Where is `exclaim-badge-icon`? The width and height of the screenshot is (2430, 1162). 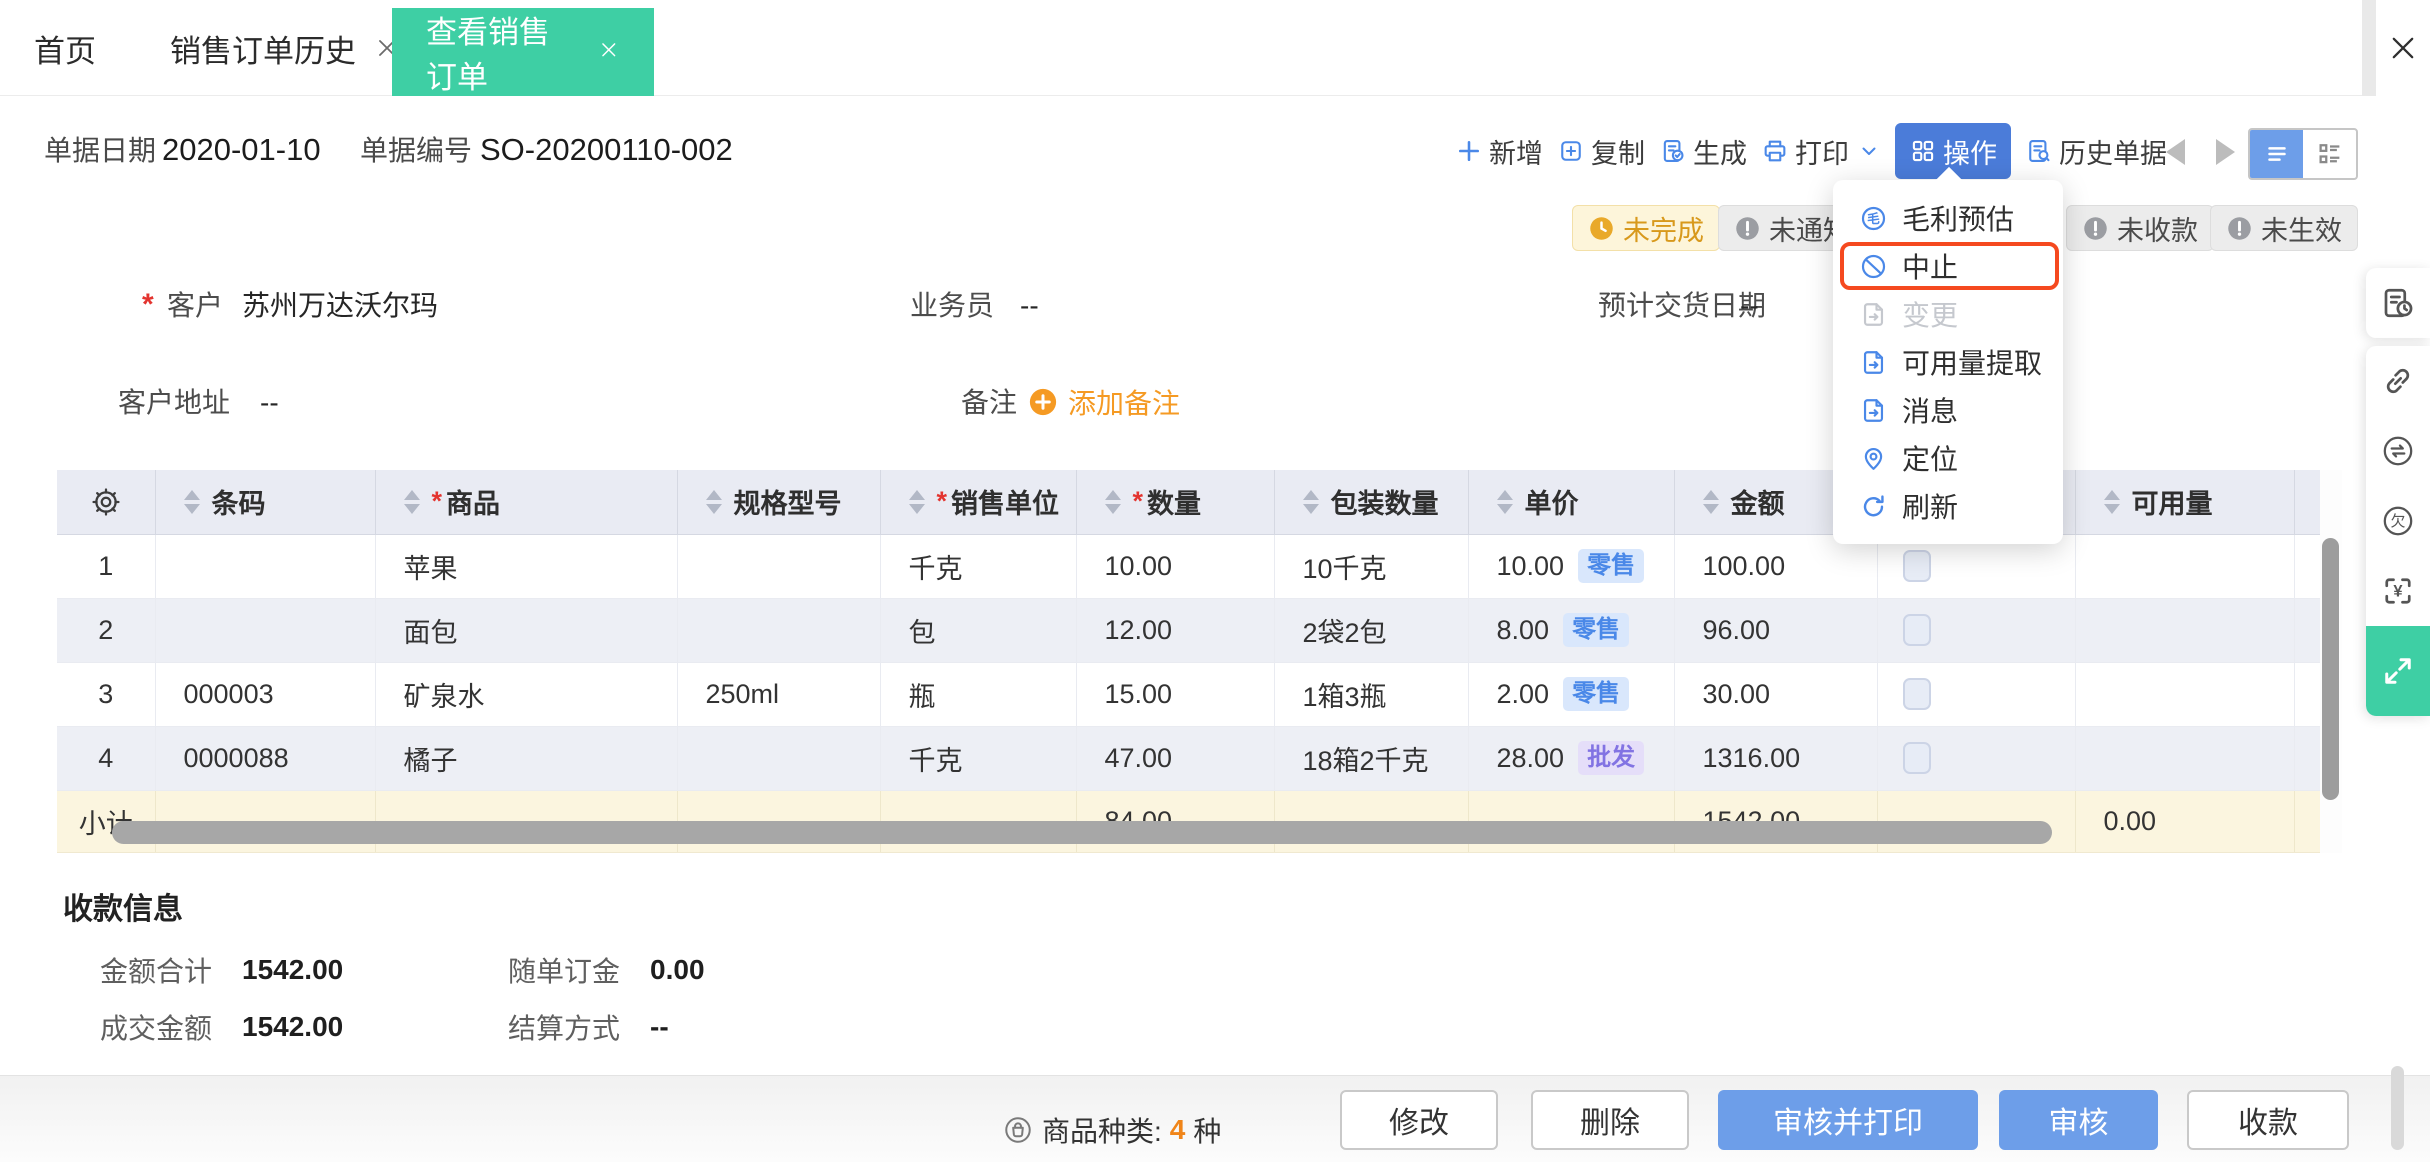
exclaim-badge-icon is located at coordinates (2239, 228).